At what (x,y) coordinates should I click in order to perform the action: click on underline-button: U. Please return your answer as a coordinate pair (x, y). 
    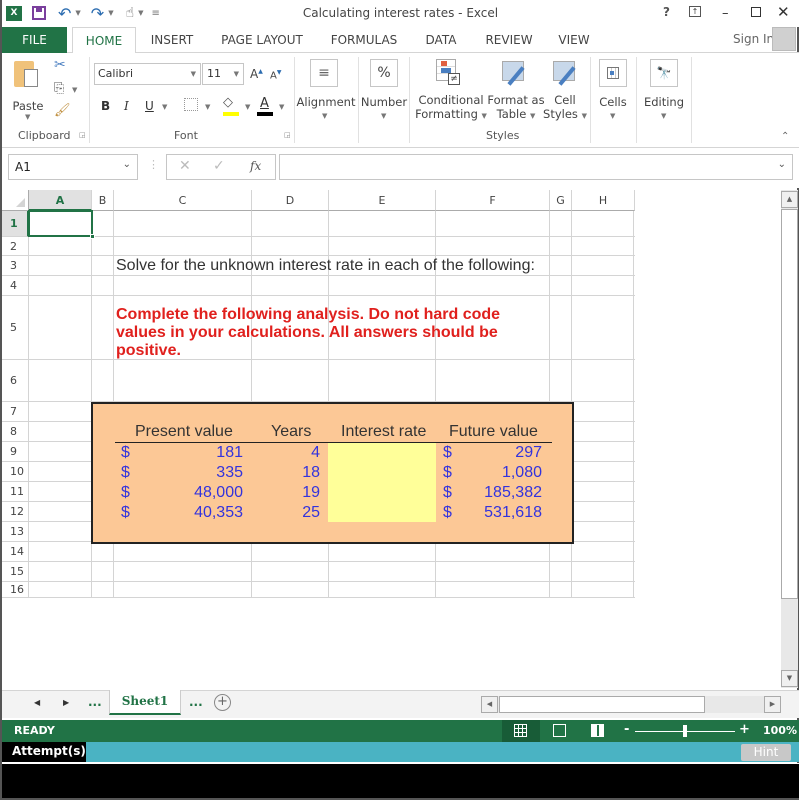
    Looking at the image, I should click on (149, 106).